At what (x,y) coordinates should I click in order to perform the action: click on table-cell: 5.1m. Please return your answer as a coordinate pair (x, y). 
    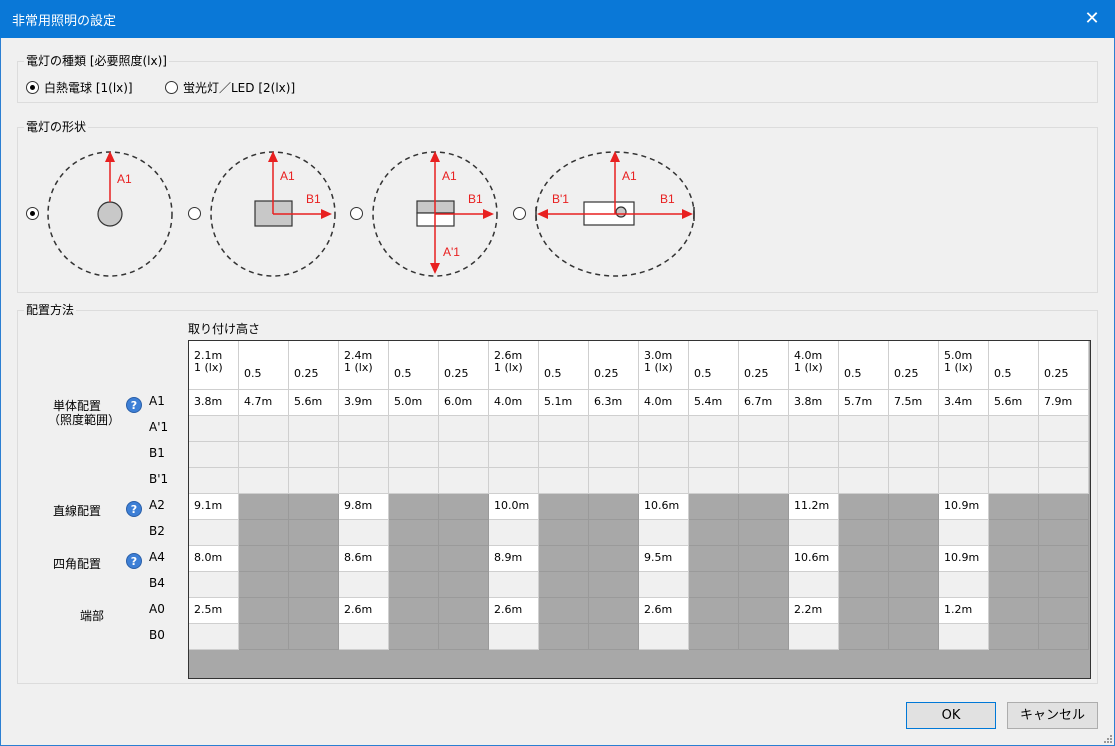
    Looking at the image, I should click on (564, 403).